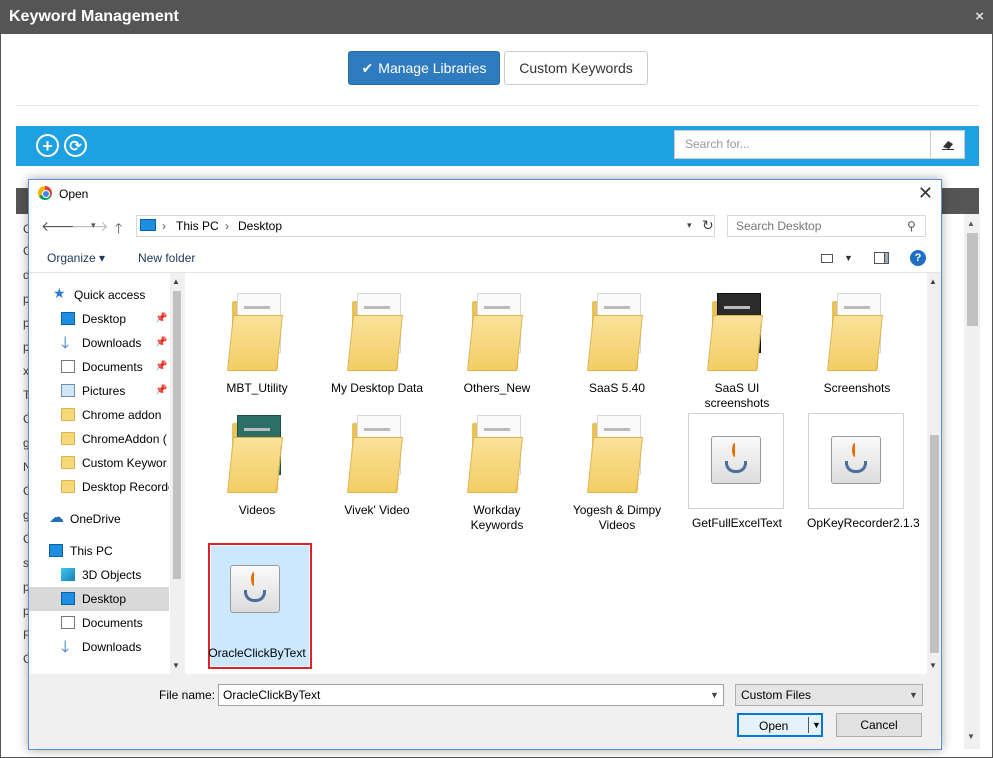 The height and width of the screenshot is (758, 993). What do you see at coordinates (118, 230) in the screenshot?
I see `up-arrow-icon: 🡑` at bounding box center [118, 230].